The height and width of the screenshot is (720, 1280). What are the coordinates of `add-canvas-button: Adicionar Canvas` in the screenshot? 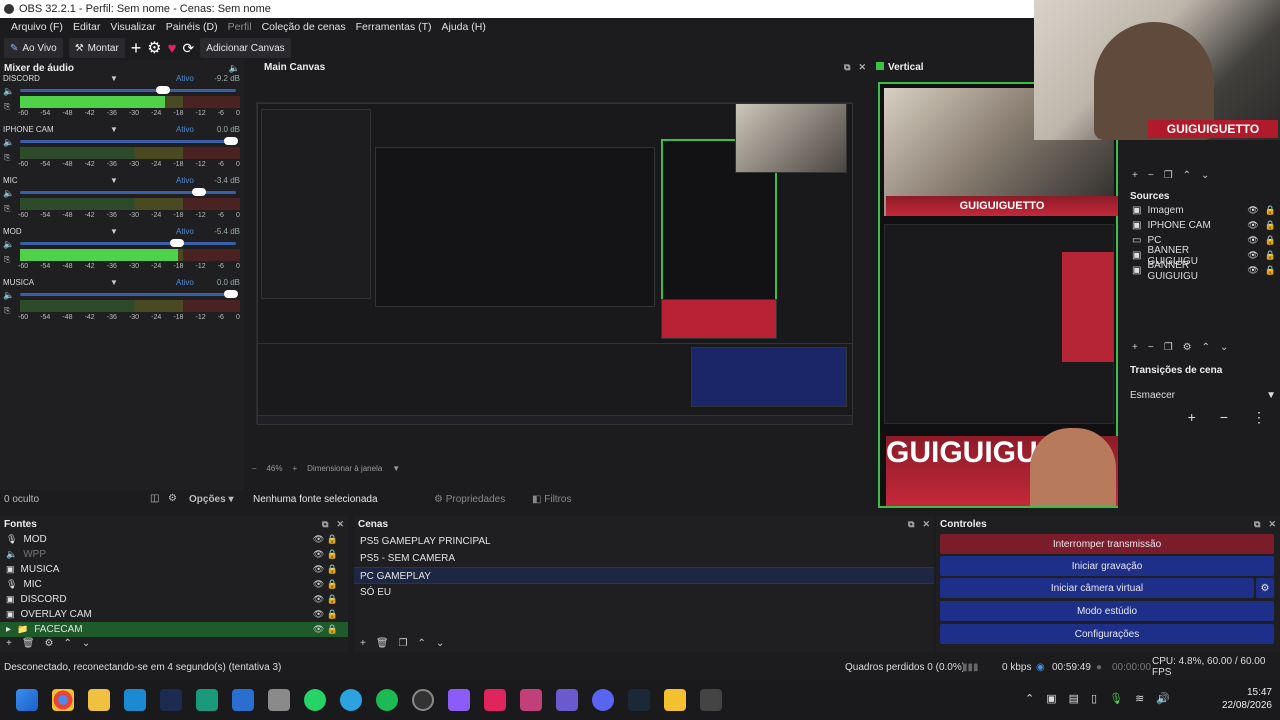 It's located at (245, 48).